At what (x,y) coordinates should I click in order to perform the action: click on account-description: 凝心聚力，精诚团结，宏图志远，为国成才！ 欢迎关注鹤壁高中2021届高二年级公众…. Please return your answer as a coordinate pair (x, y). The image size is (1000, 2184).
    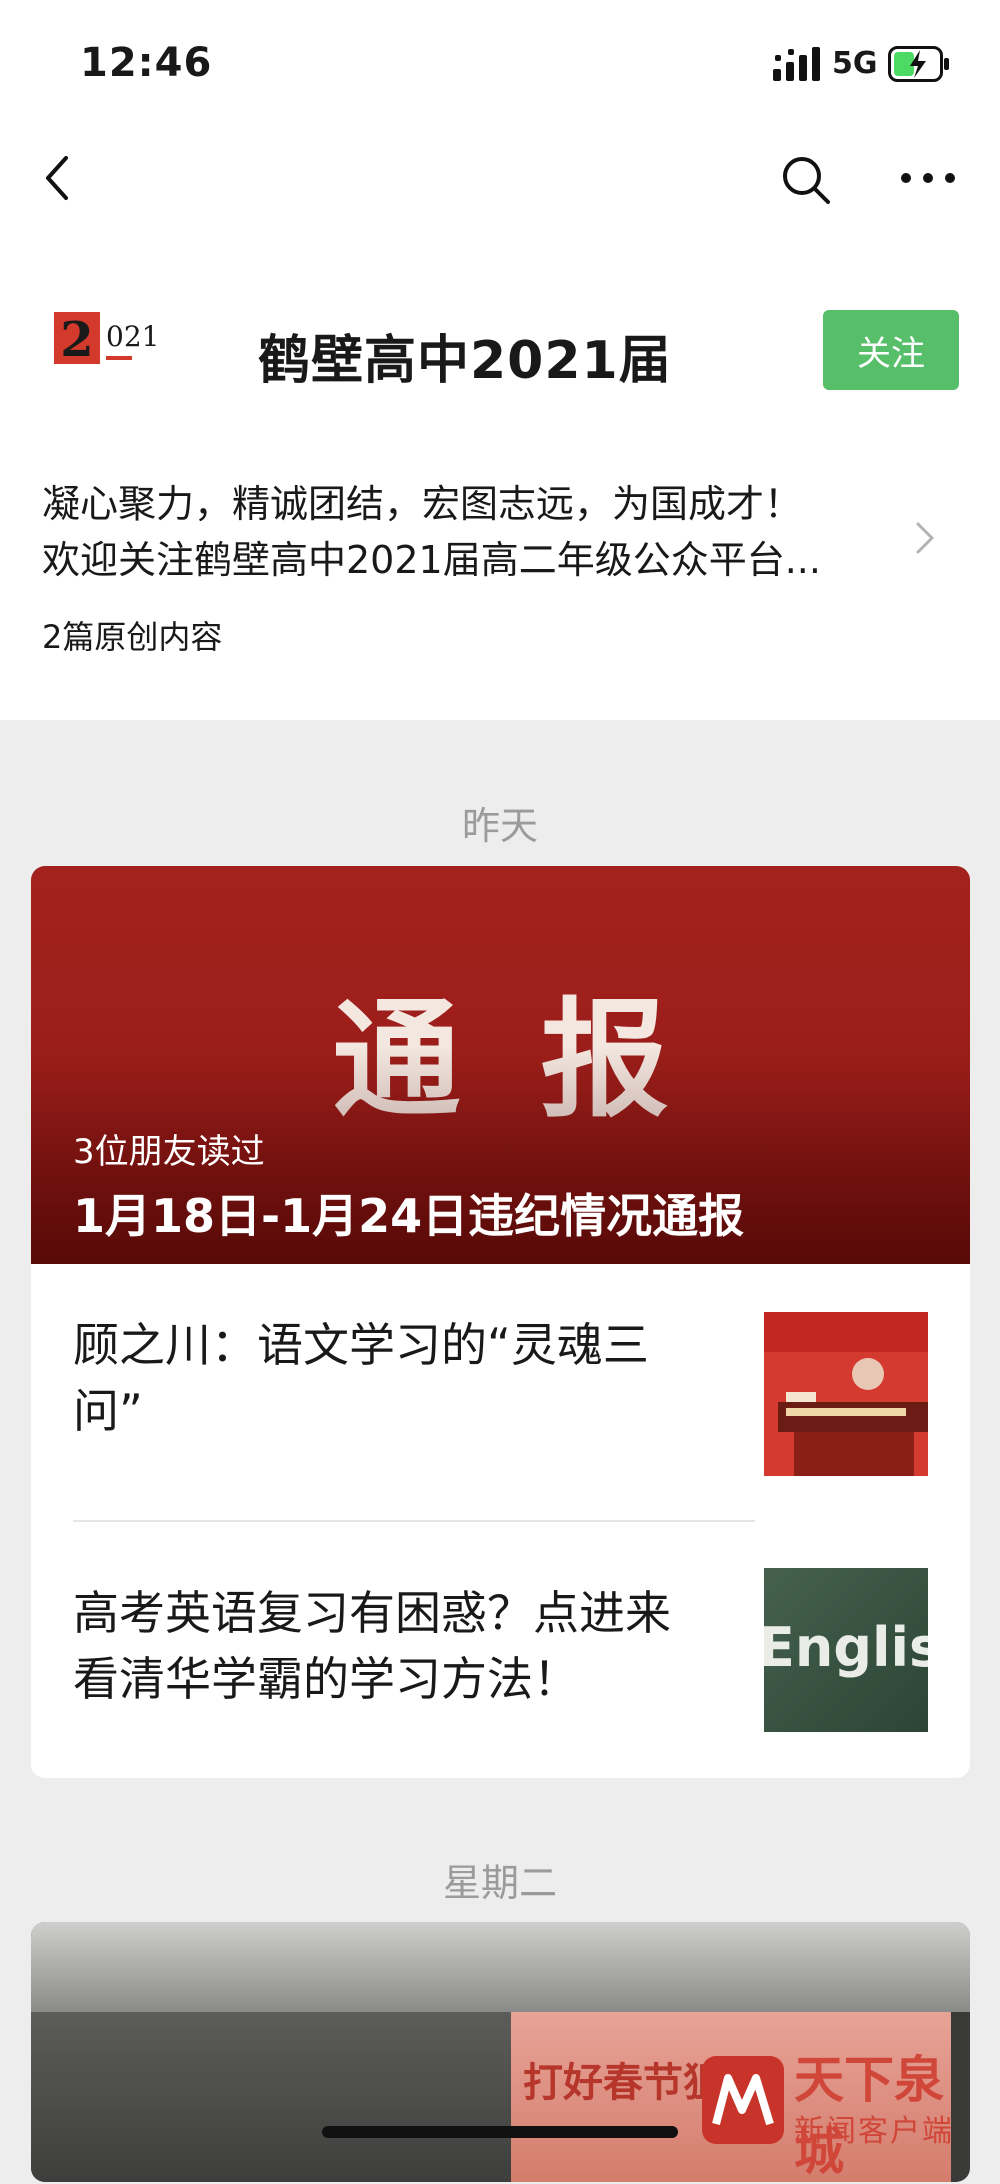
    Looking at the image, I should click on (482, 532).